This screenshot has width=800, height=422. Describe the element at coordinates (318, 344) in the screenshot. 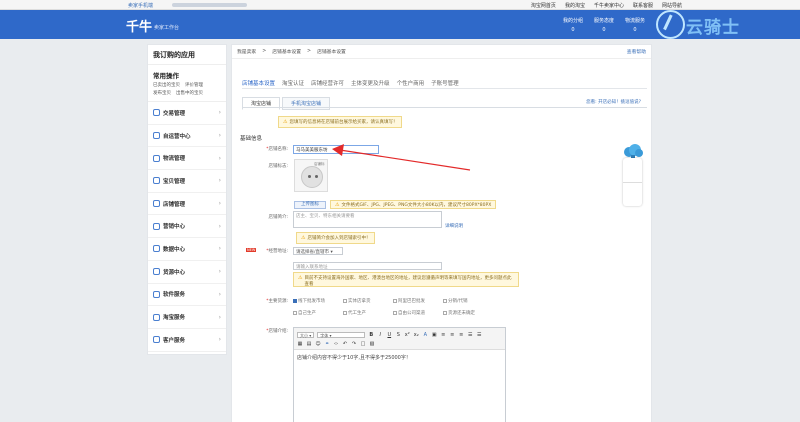

I see `emoji-icon: ☺` at that location.